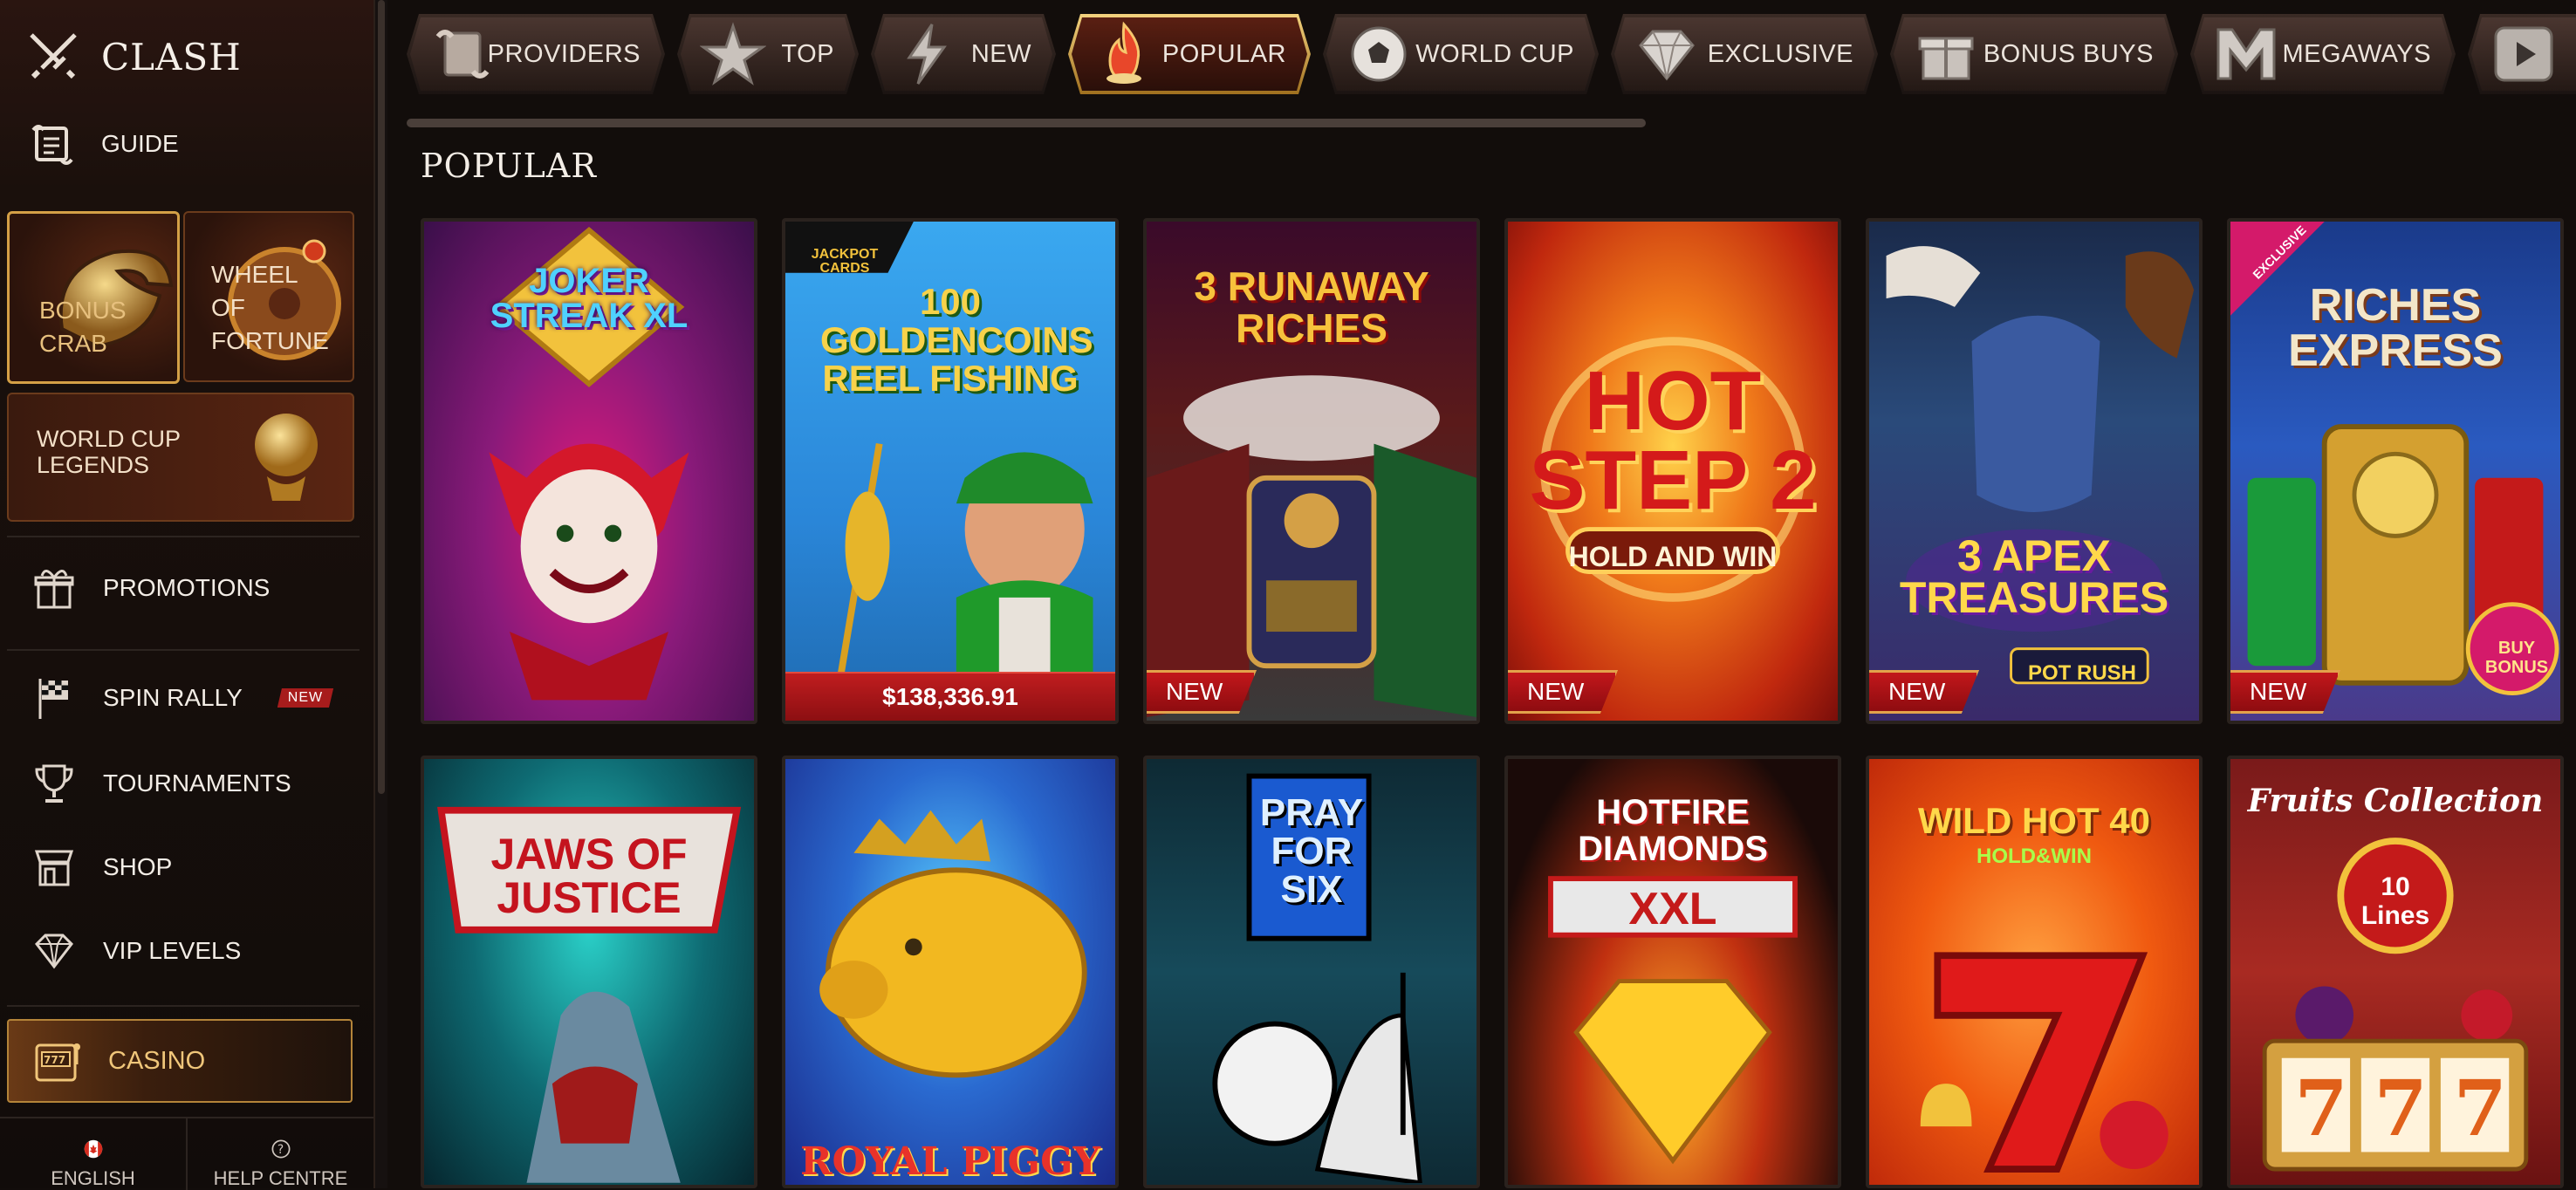 Image resolution: width=2576 pixels, height=1190 pixels. What do you see at coordinates (197, 783) in the screenshot?
I see `nav-tournaments-label: TOURNAMENTS` at bounding box center [197, 783].